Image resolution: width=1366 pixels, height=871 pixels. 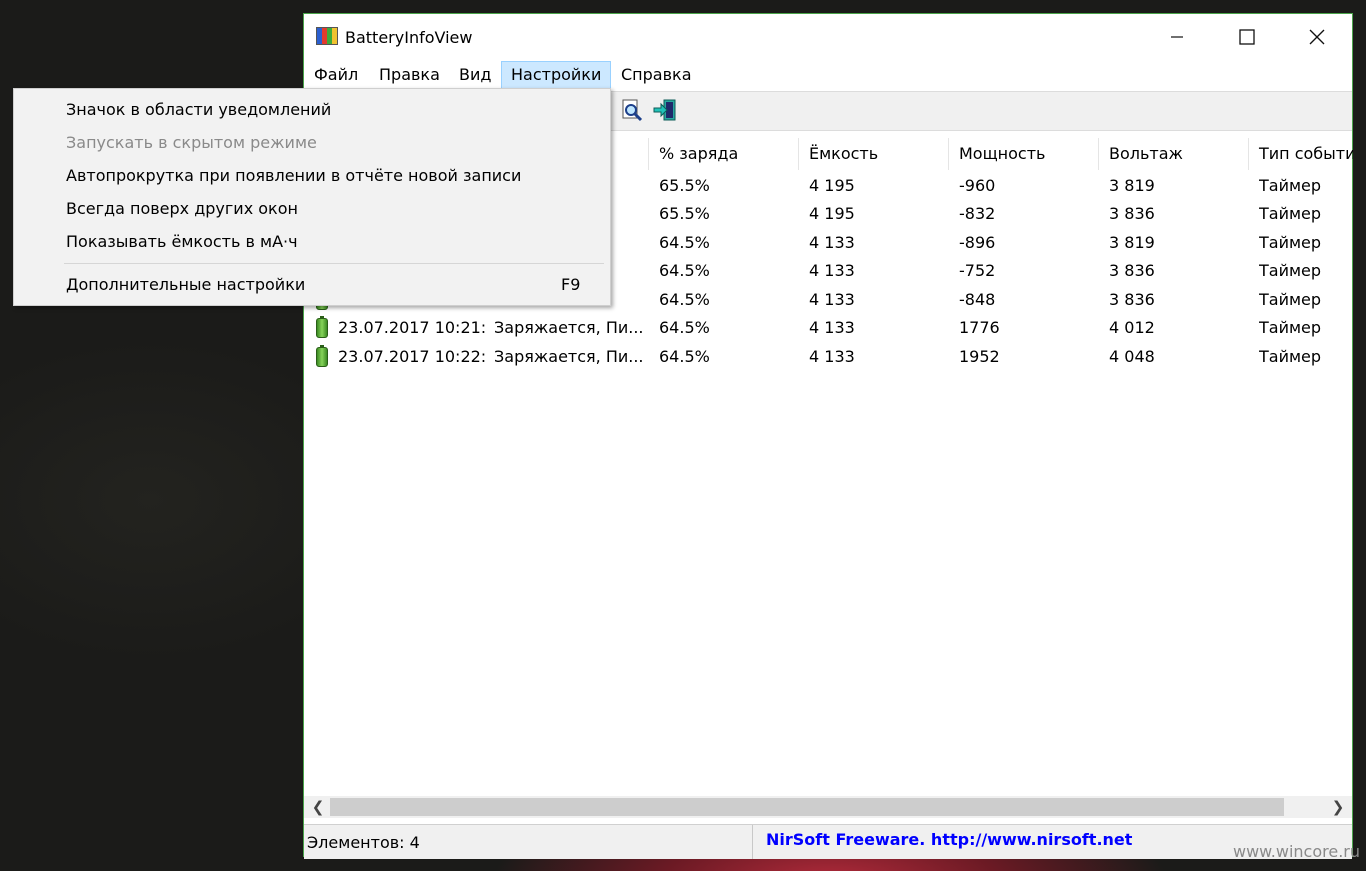 I want to click on close-icon, so click(x=1317, y=37).